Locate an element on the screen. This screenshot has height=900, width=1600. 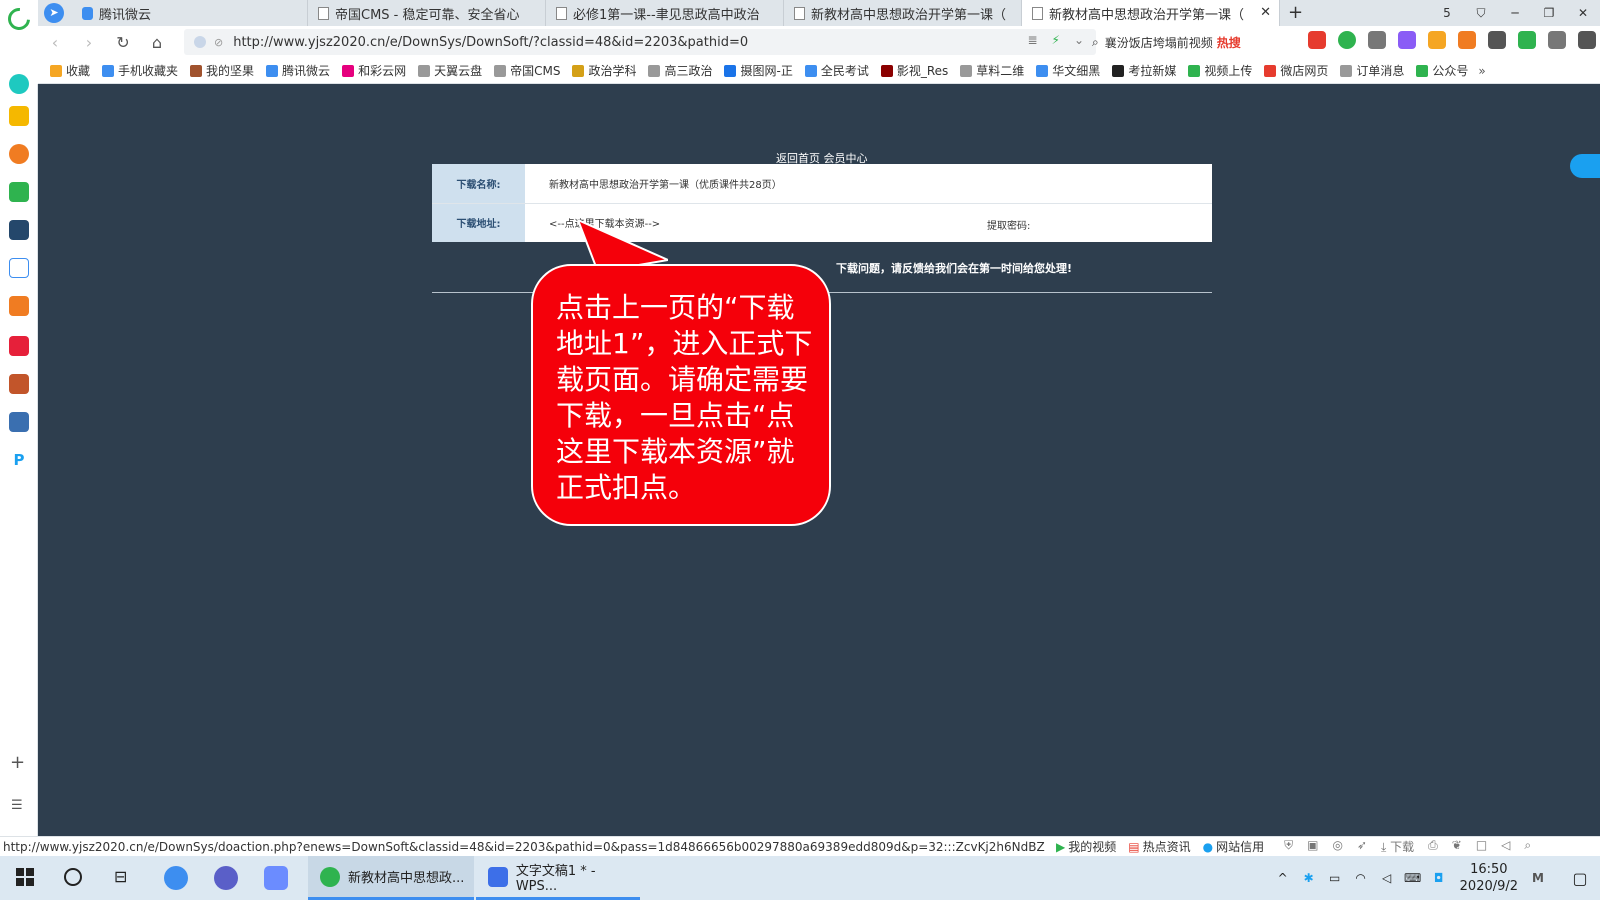
taskbar-app3-icon is located at coordinates (276, 878).